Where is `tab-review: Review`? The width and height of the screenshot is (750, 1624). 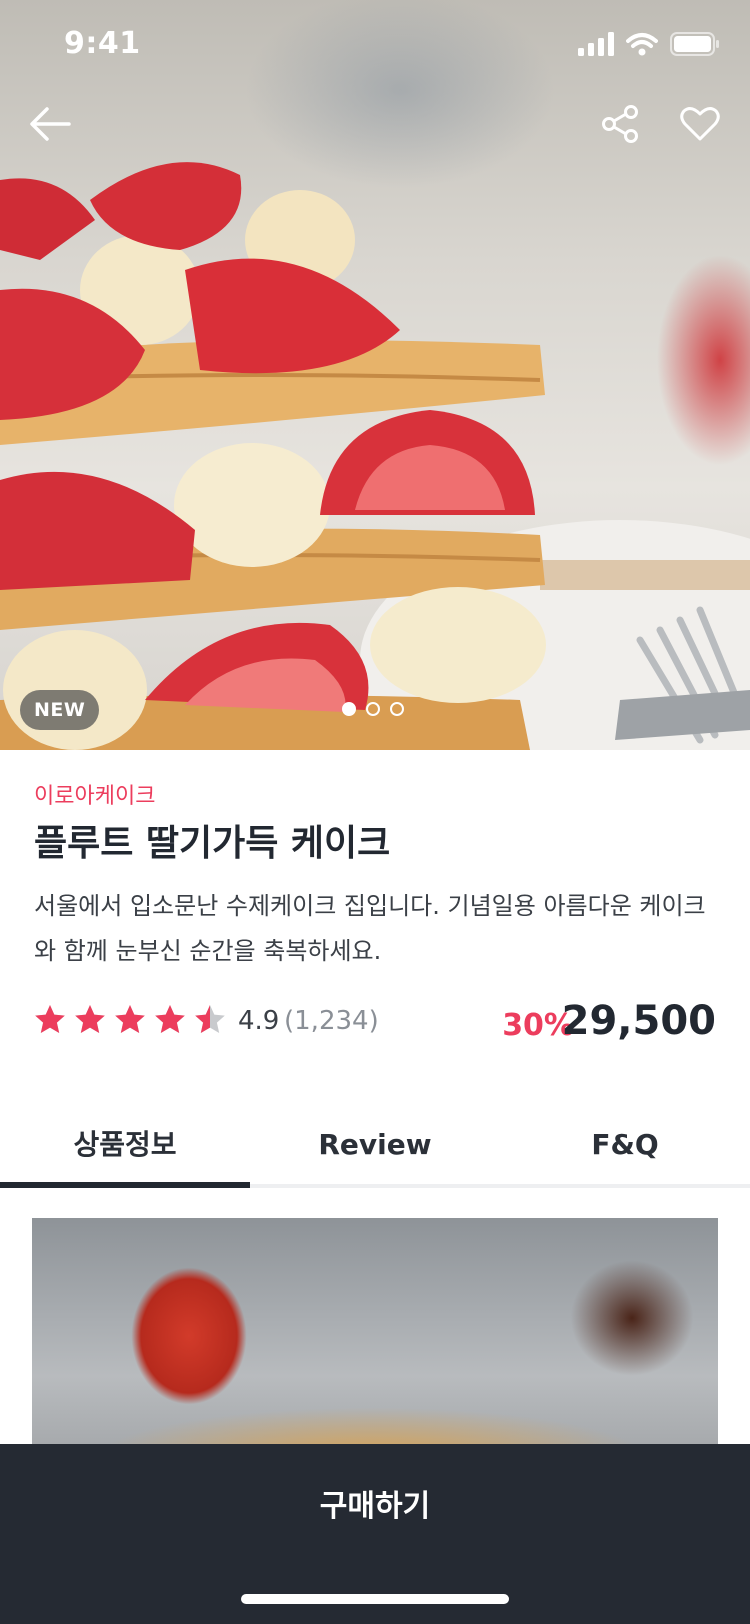
tab-review: Review is located at coordinates (375, 1143).